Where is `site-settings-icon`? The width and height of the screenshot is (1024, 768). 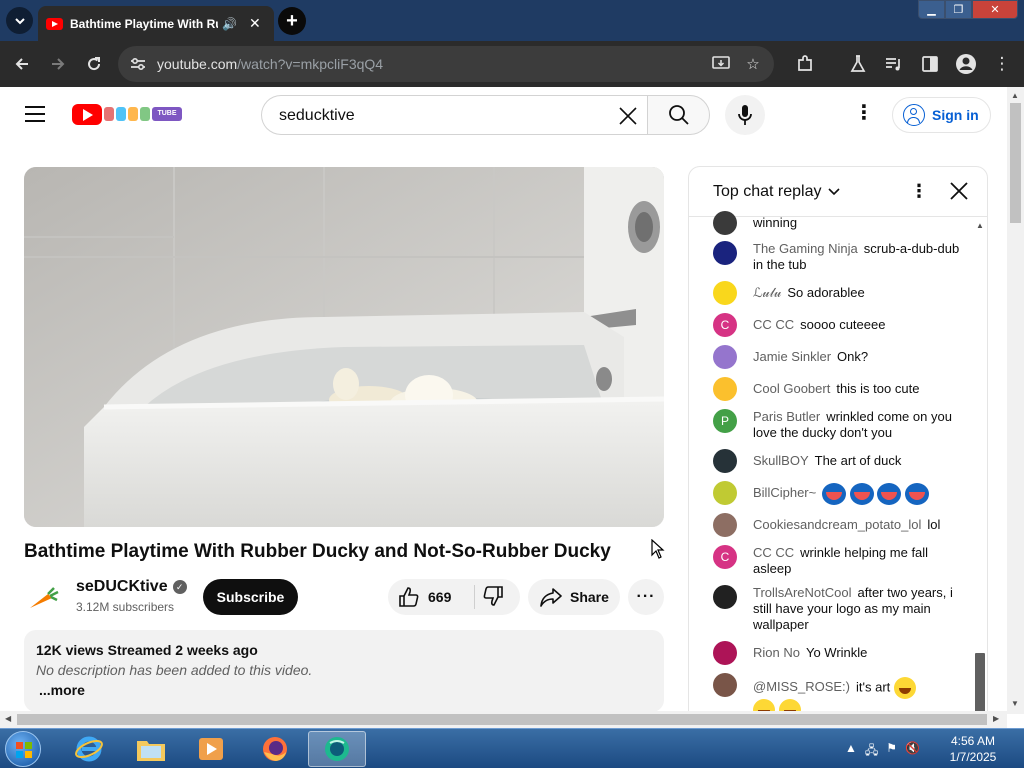 site-settings-icon is located at coordinates (138, 64).